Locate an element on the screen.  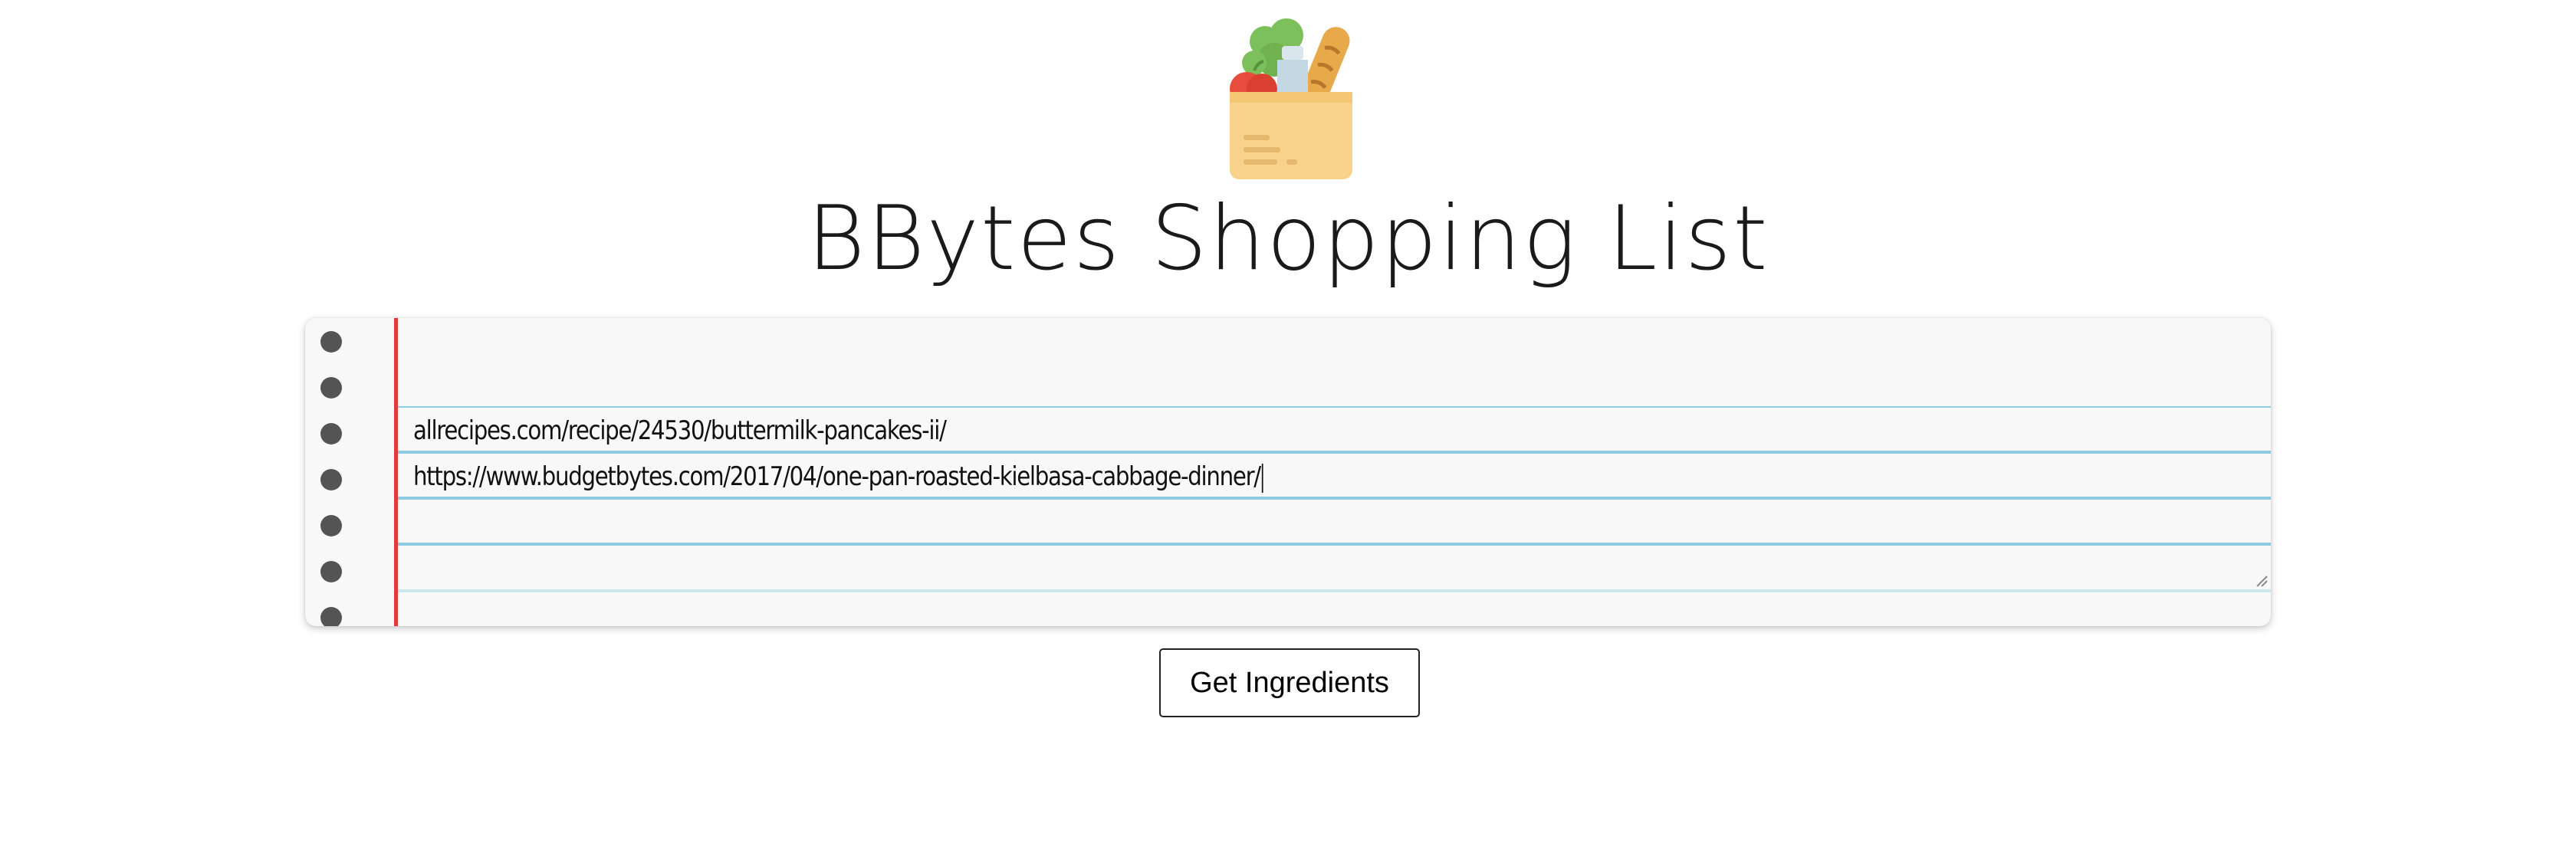
grocery-bag-icon is located at coordinates (1291, 98).